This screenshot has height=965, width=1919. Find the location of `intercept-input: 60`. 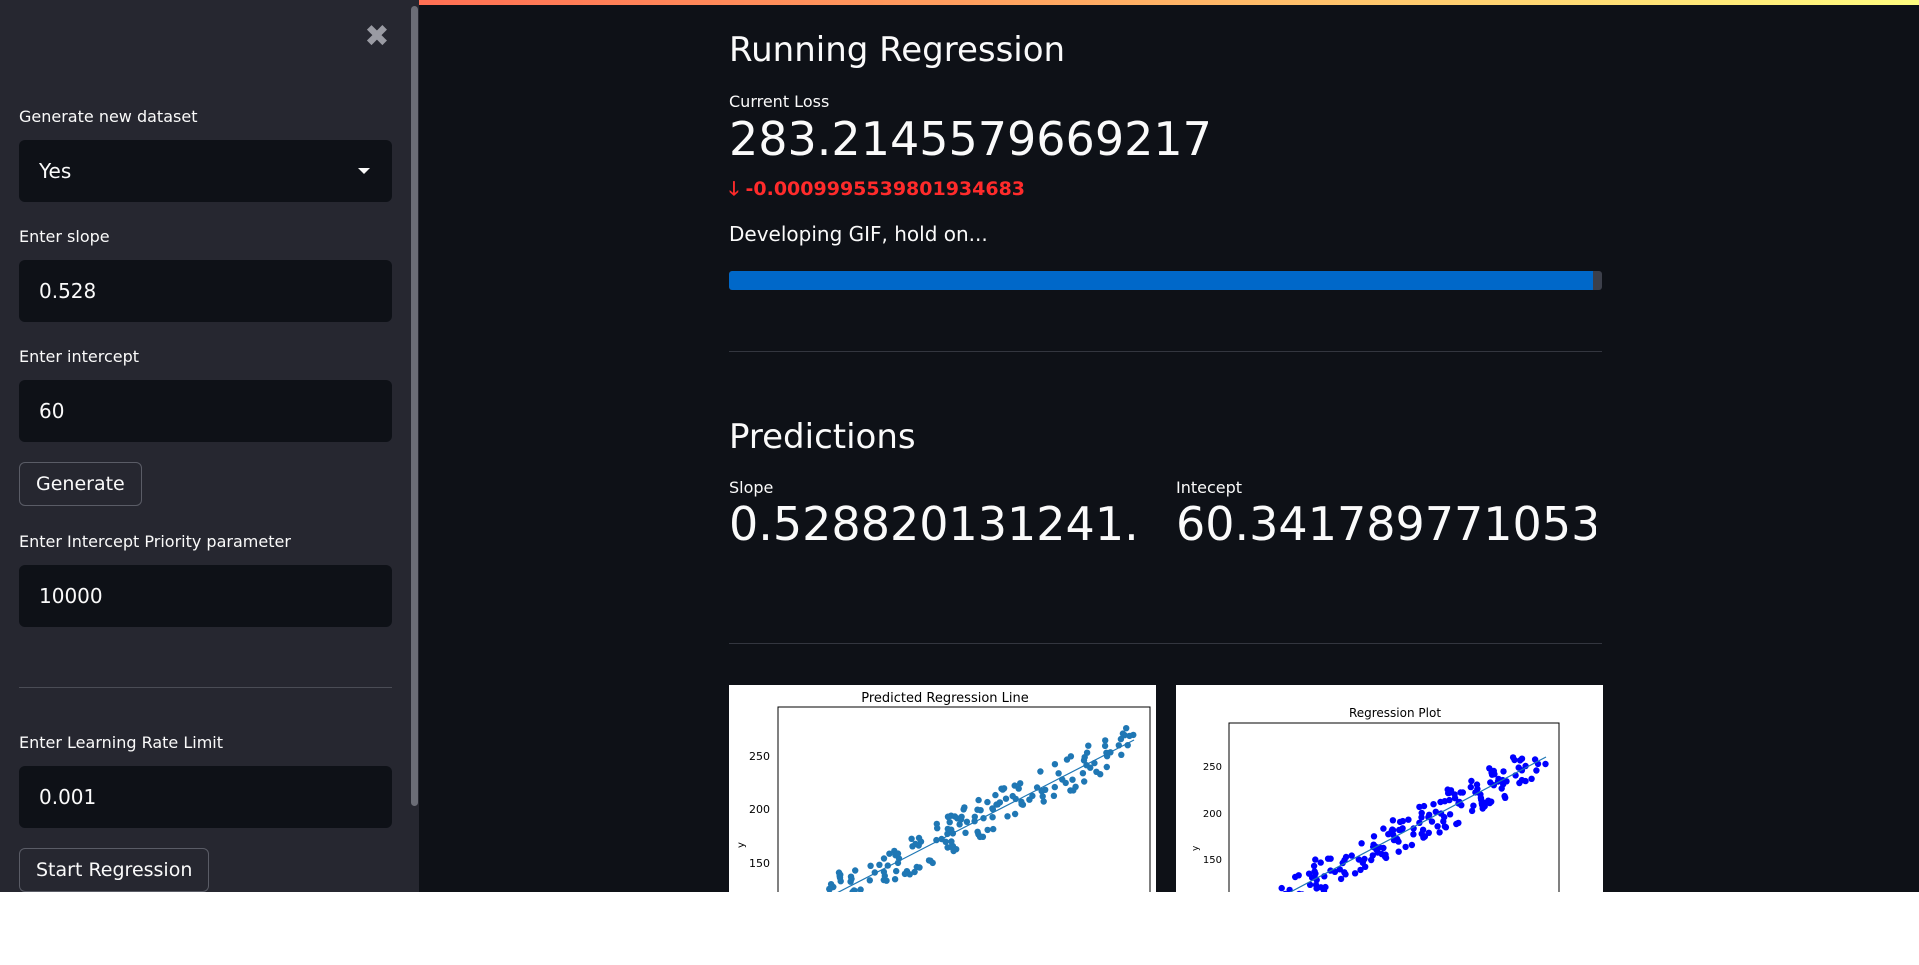

intercept-input: 60 is located at coordinates (205, 411).